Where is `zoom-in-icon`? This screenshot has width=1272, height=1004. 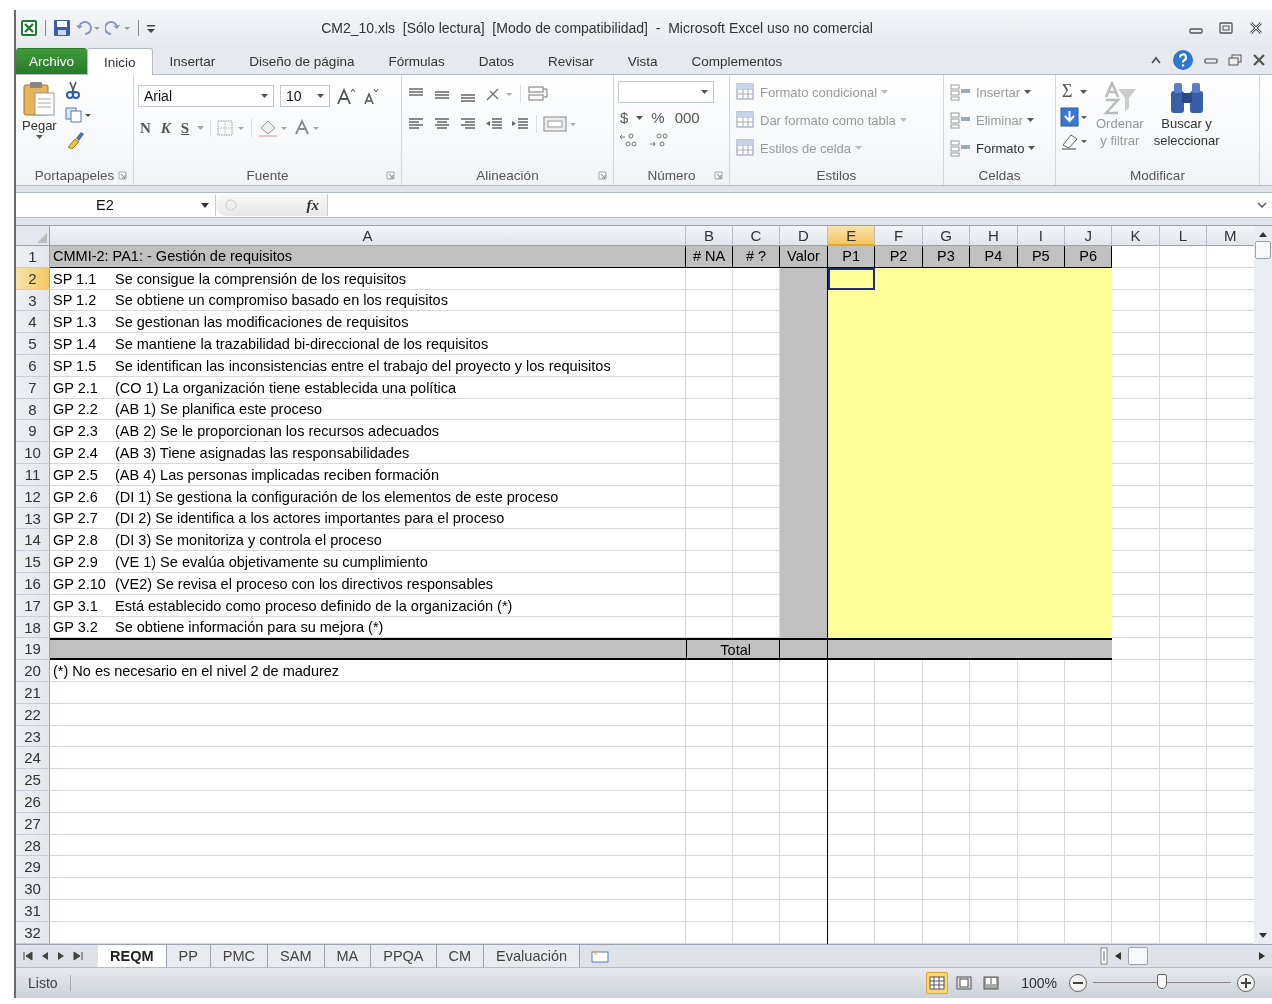 zoom-in-icon is located at coordinates (1246, 982).